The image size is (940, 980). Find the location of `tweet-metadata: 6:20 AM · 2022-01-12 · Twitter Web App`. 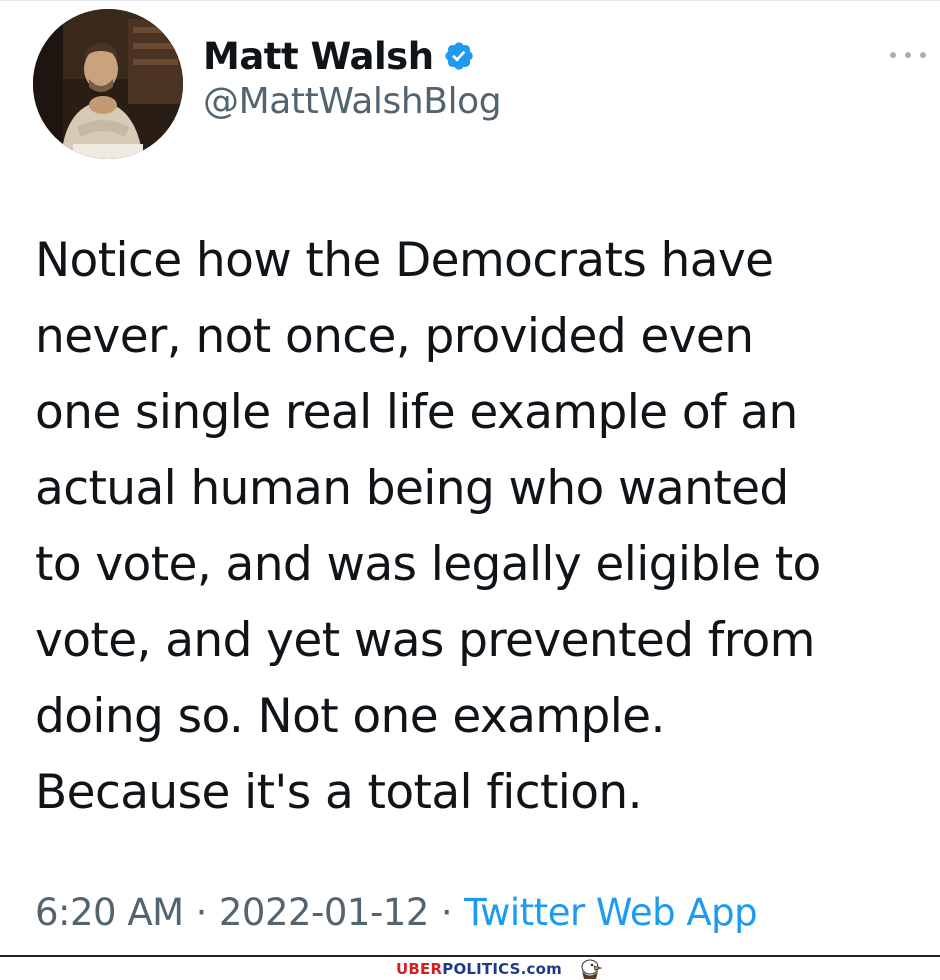

tweet-metadata: 6:20 AM · 2022-01-12 · Twitter Web App is located at coordinates (396, 912).